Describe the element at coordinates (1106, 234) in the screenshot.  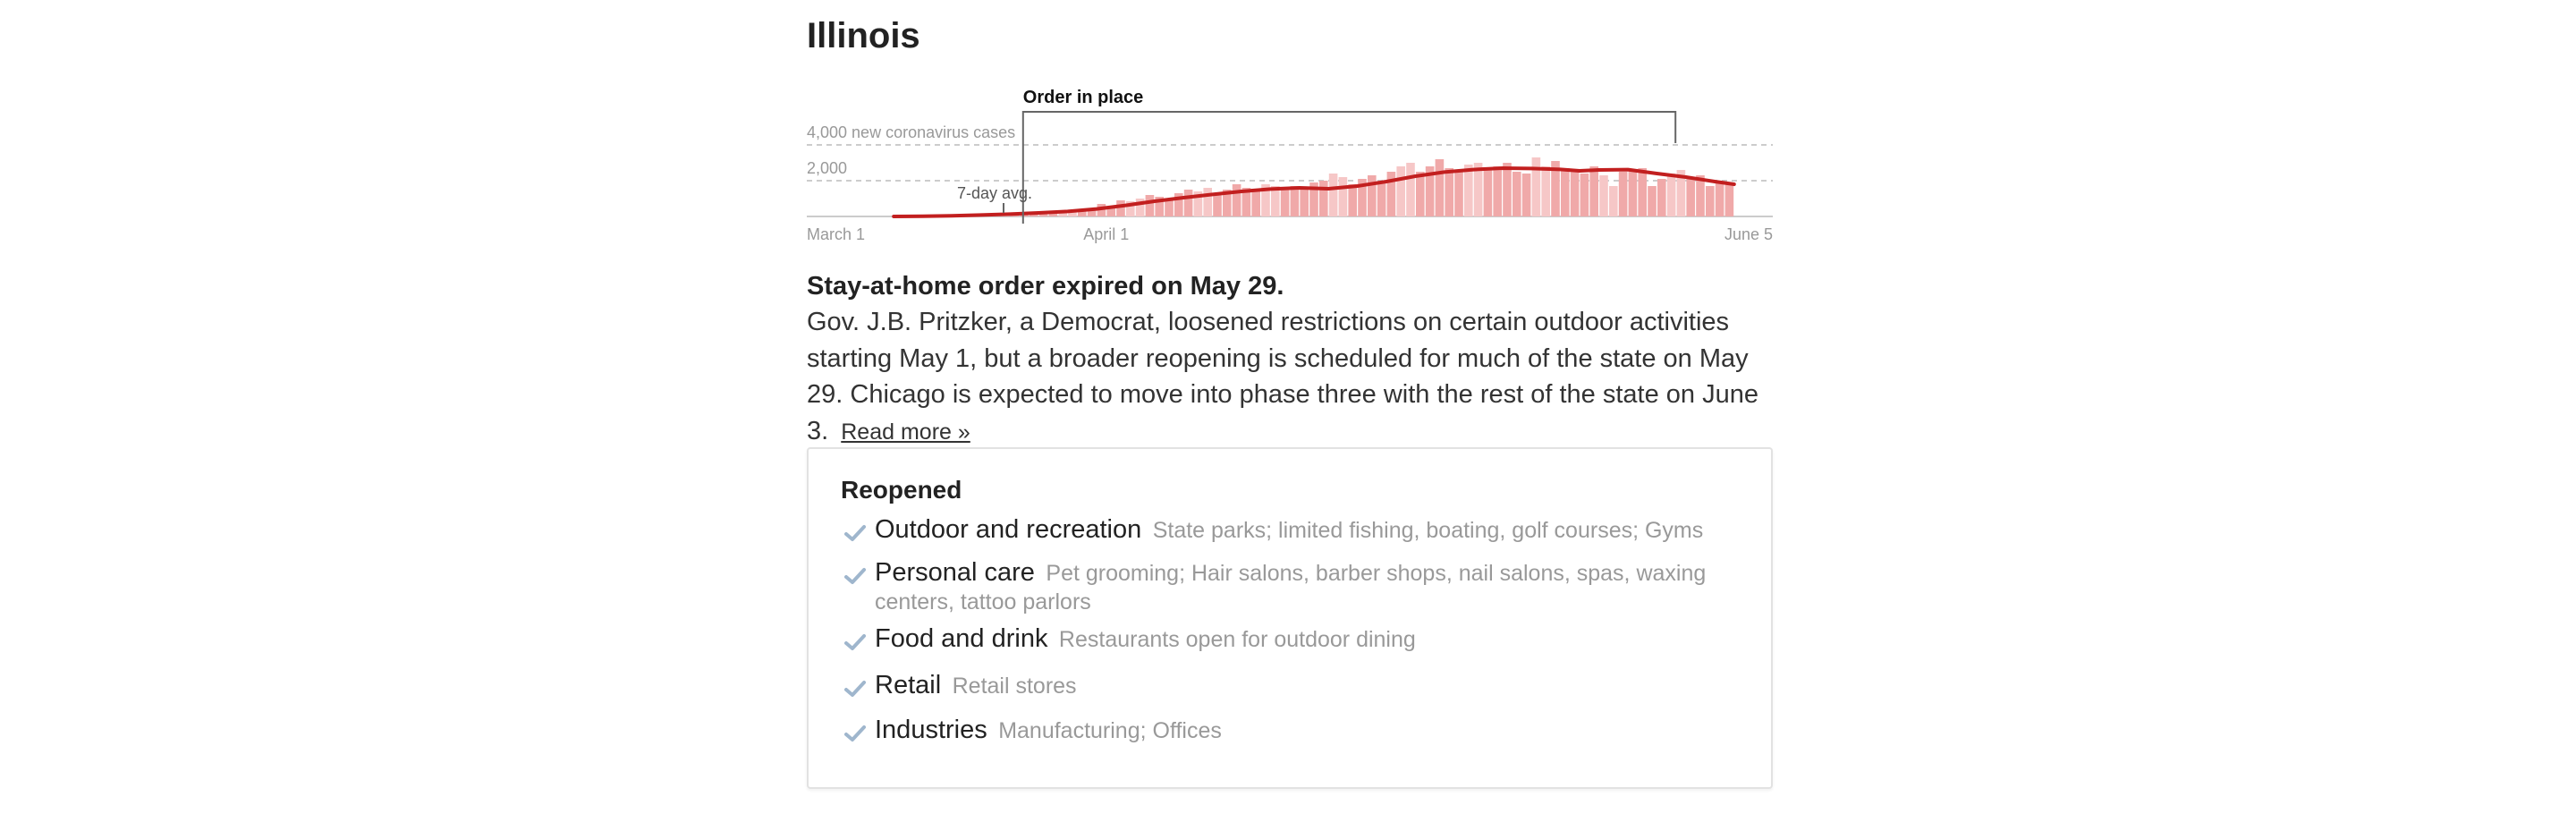
I see `x-tick-label: April 1` at that location.